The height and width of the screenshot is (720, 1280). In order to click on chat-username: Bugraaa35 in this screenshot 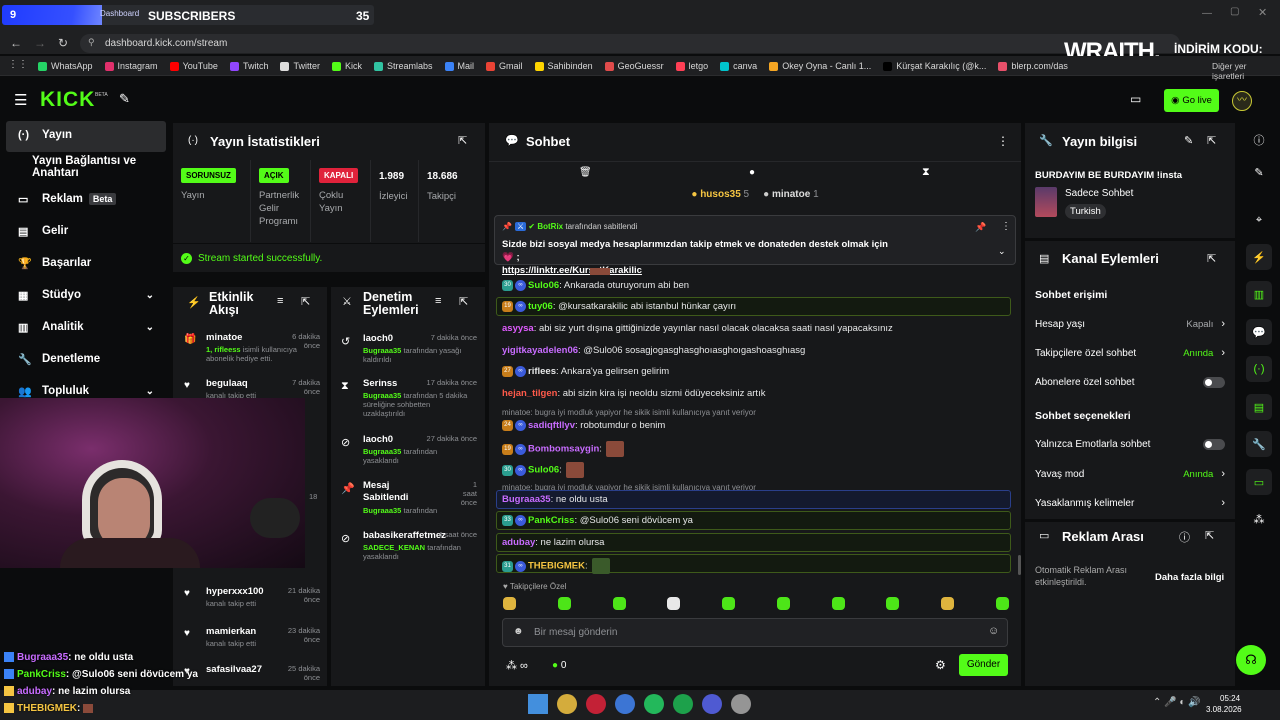, I will do `click(526, 499)`.